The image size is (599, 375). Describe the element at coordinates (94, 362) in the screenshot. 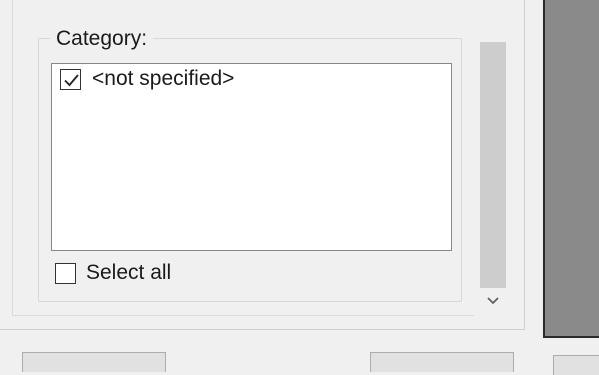

I see `bottom-left-button` at that location.